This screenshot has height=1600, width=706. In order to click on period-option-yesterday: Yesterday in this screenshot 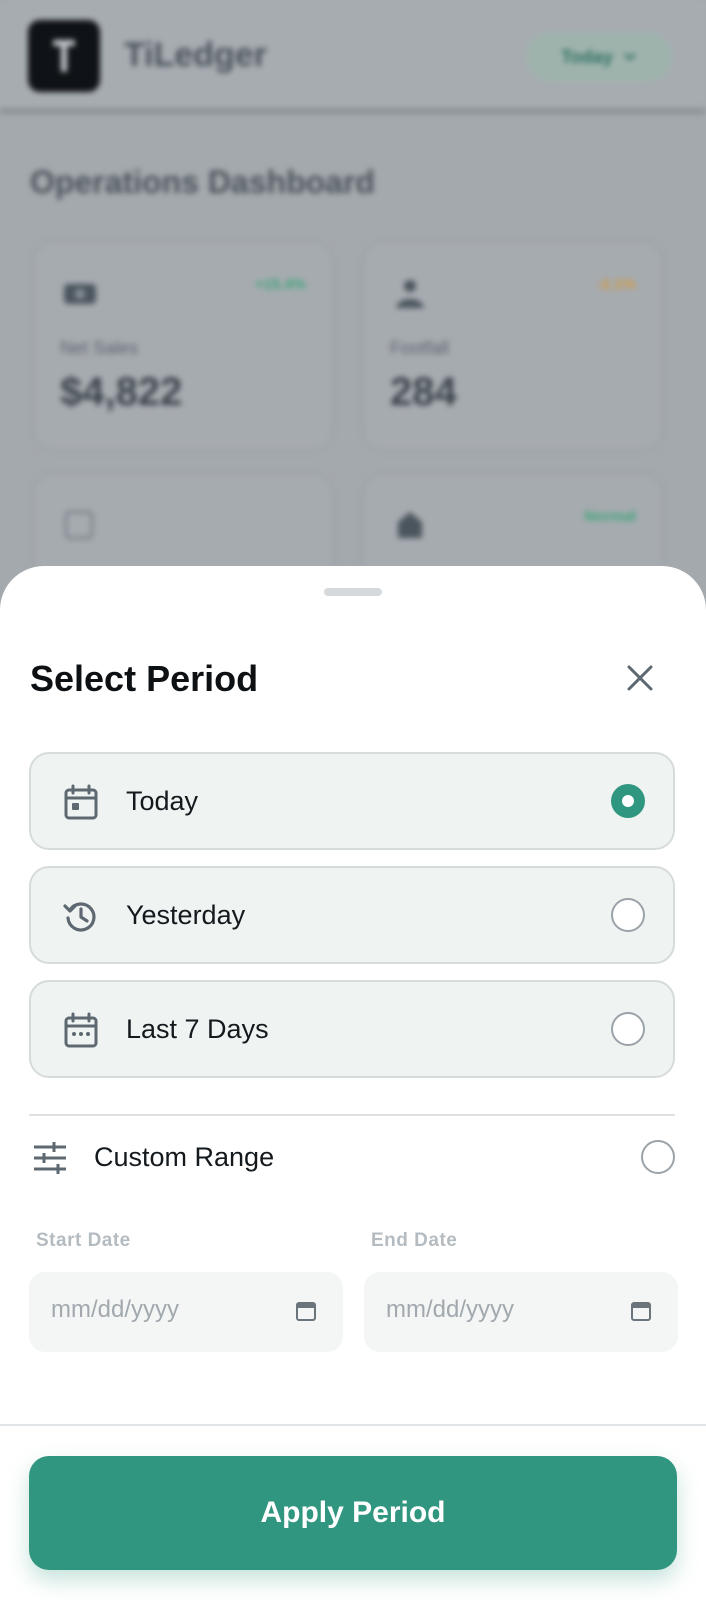, I will do `click(352, 915)`.